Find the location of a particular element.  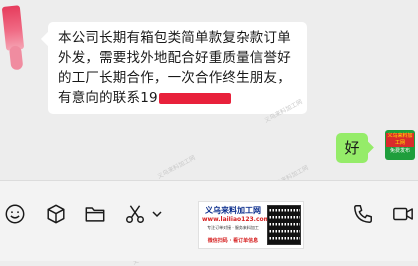

chevron-down-icon is located at coordinates (157, 214).